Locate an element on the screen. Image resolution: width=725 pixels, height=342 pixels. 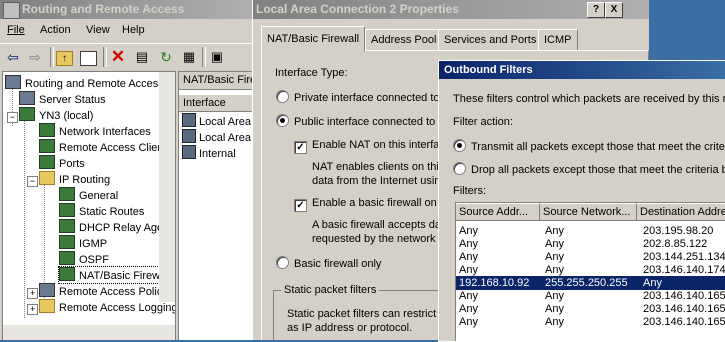
help-icon: ▣ is located at coordinates (217, 57).